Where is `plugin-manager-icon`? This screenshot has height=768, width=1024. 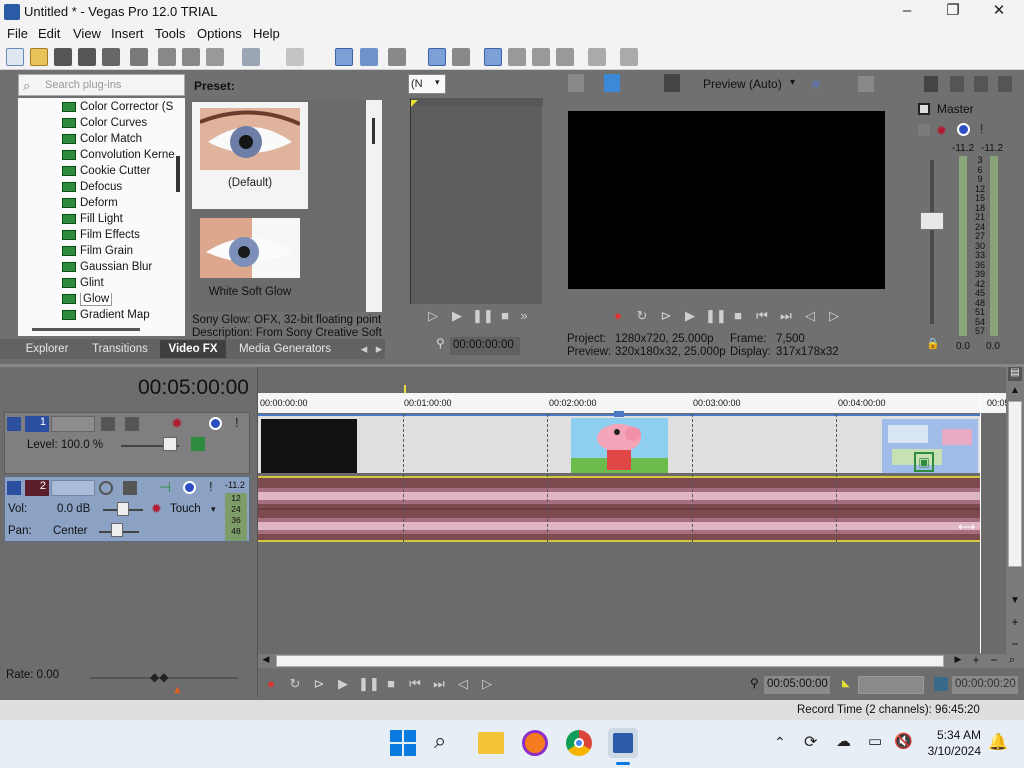
plugin-manager-icon is located at coordinates (597, 57).